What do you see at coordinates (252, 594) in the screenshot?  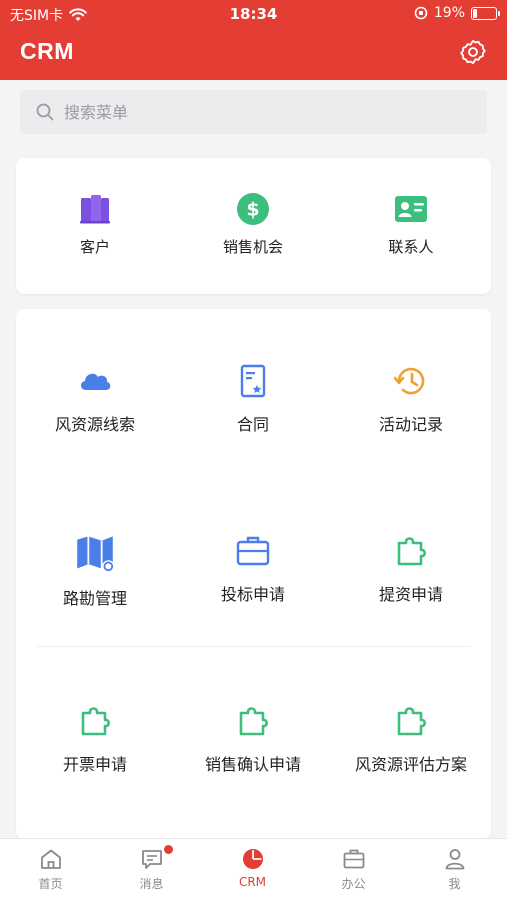 I see `menu-item-label: 投标申请` at bounding box center [252, 594].